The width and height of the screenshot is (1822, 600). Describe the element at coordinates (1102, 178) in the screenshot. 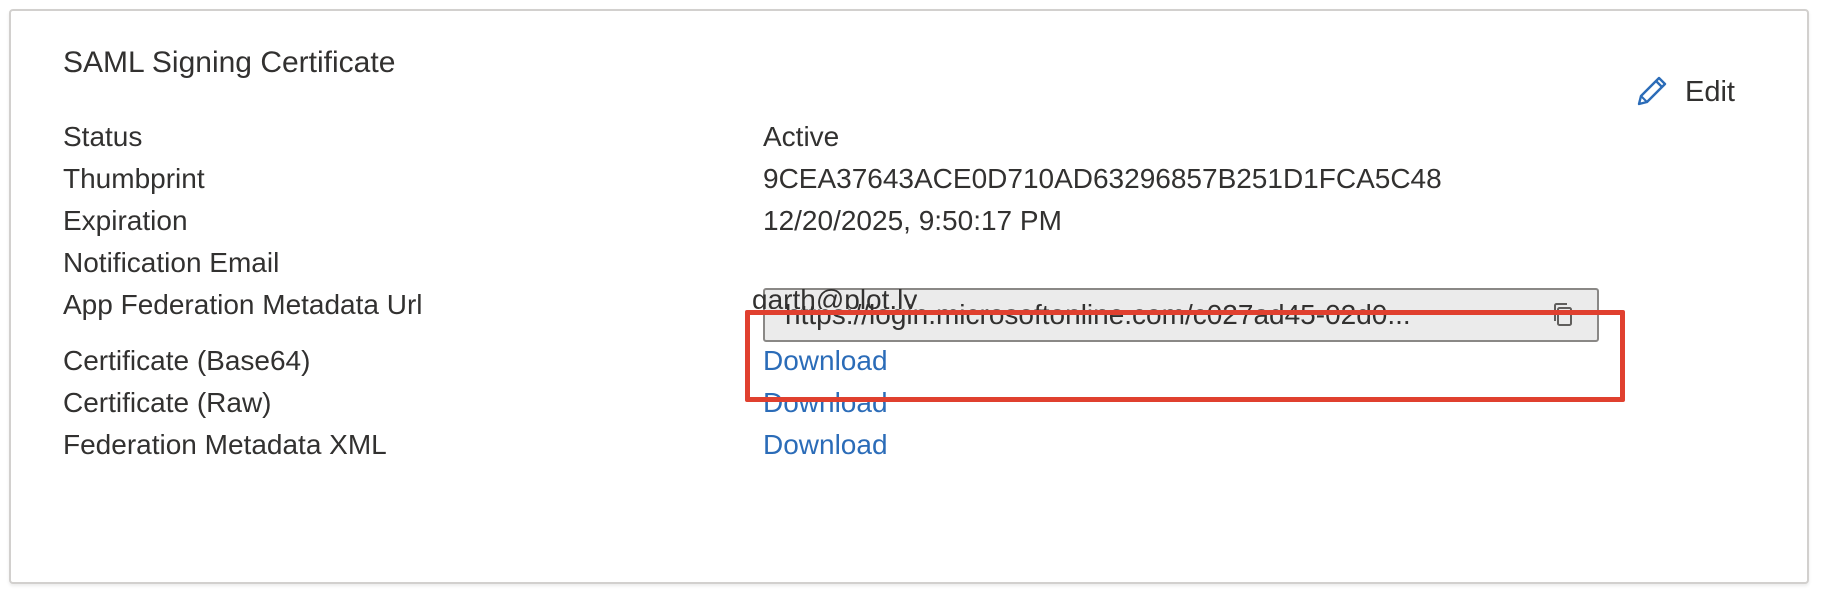

I see `thumbprint-value: 9CEA37643ACE0D710AD63296857B251D1FCA5C48` at that location.